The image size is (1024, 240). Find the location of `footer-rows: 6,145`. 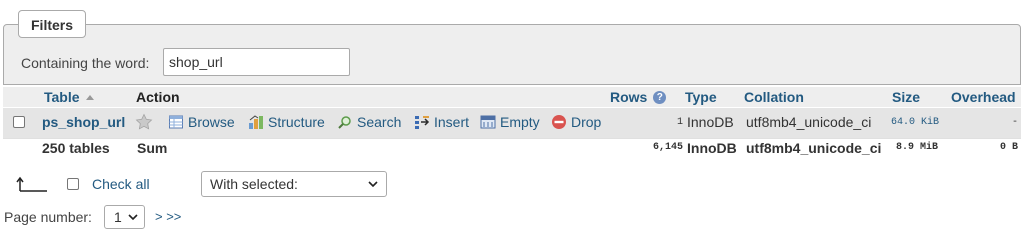

footer-rows: 6,145 is located at coordinates (667, 147).